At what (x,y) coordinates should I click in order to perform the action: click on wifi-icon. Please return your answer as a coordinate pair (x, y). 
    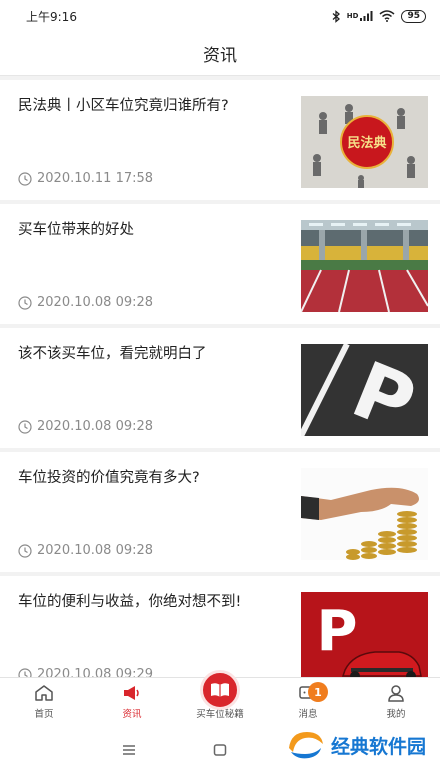
    Looking at the image, I should click on (387, 16).